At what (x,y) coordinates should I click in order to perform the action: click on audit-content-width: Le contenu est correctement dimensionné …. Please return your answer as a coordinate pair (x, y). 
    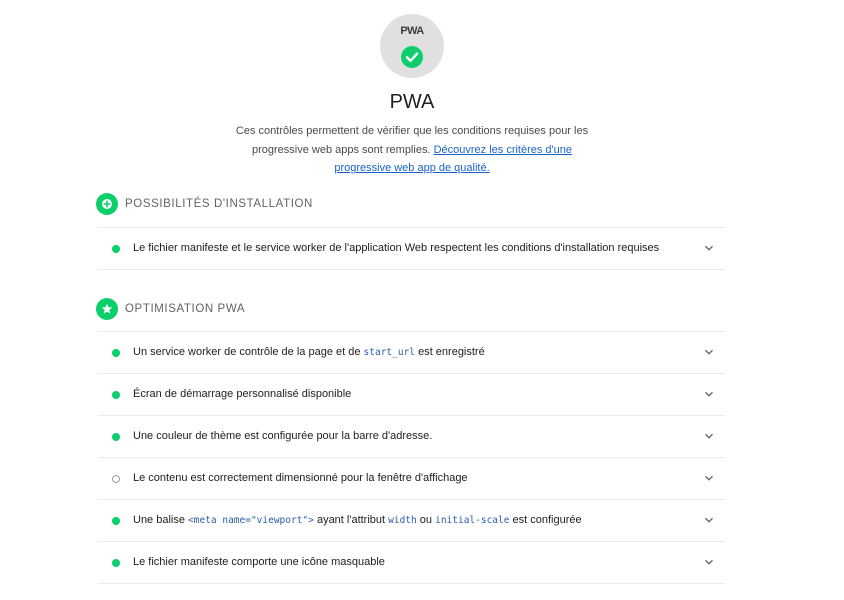
    Looking at the image, I should click on (411, 478).